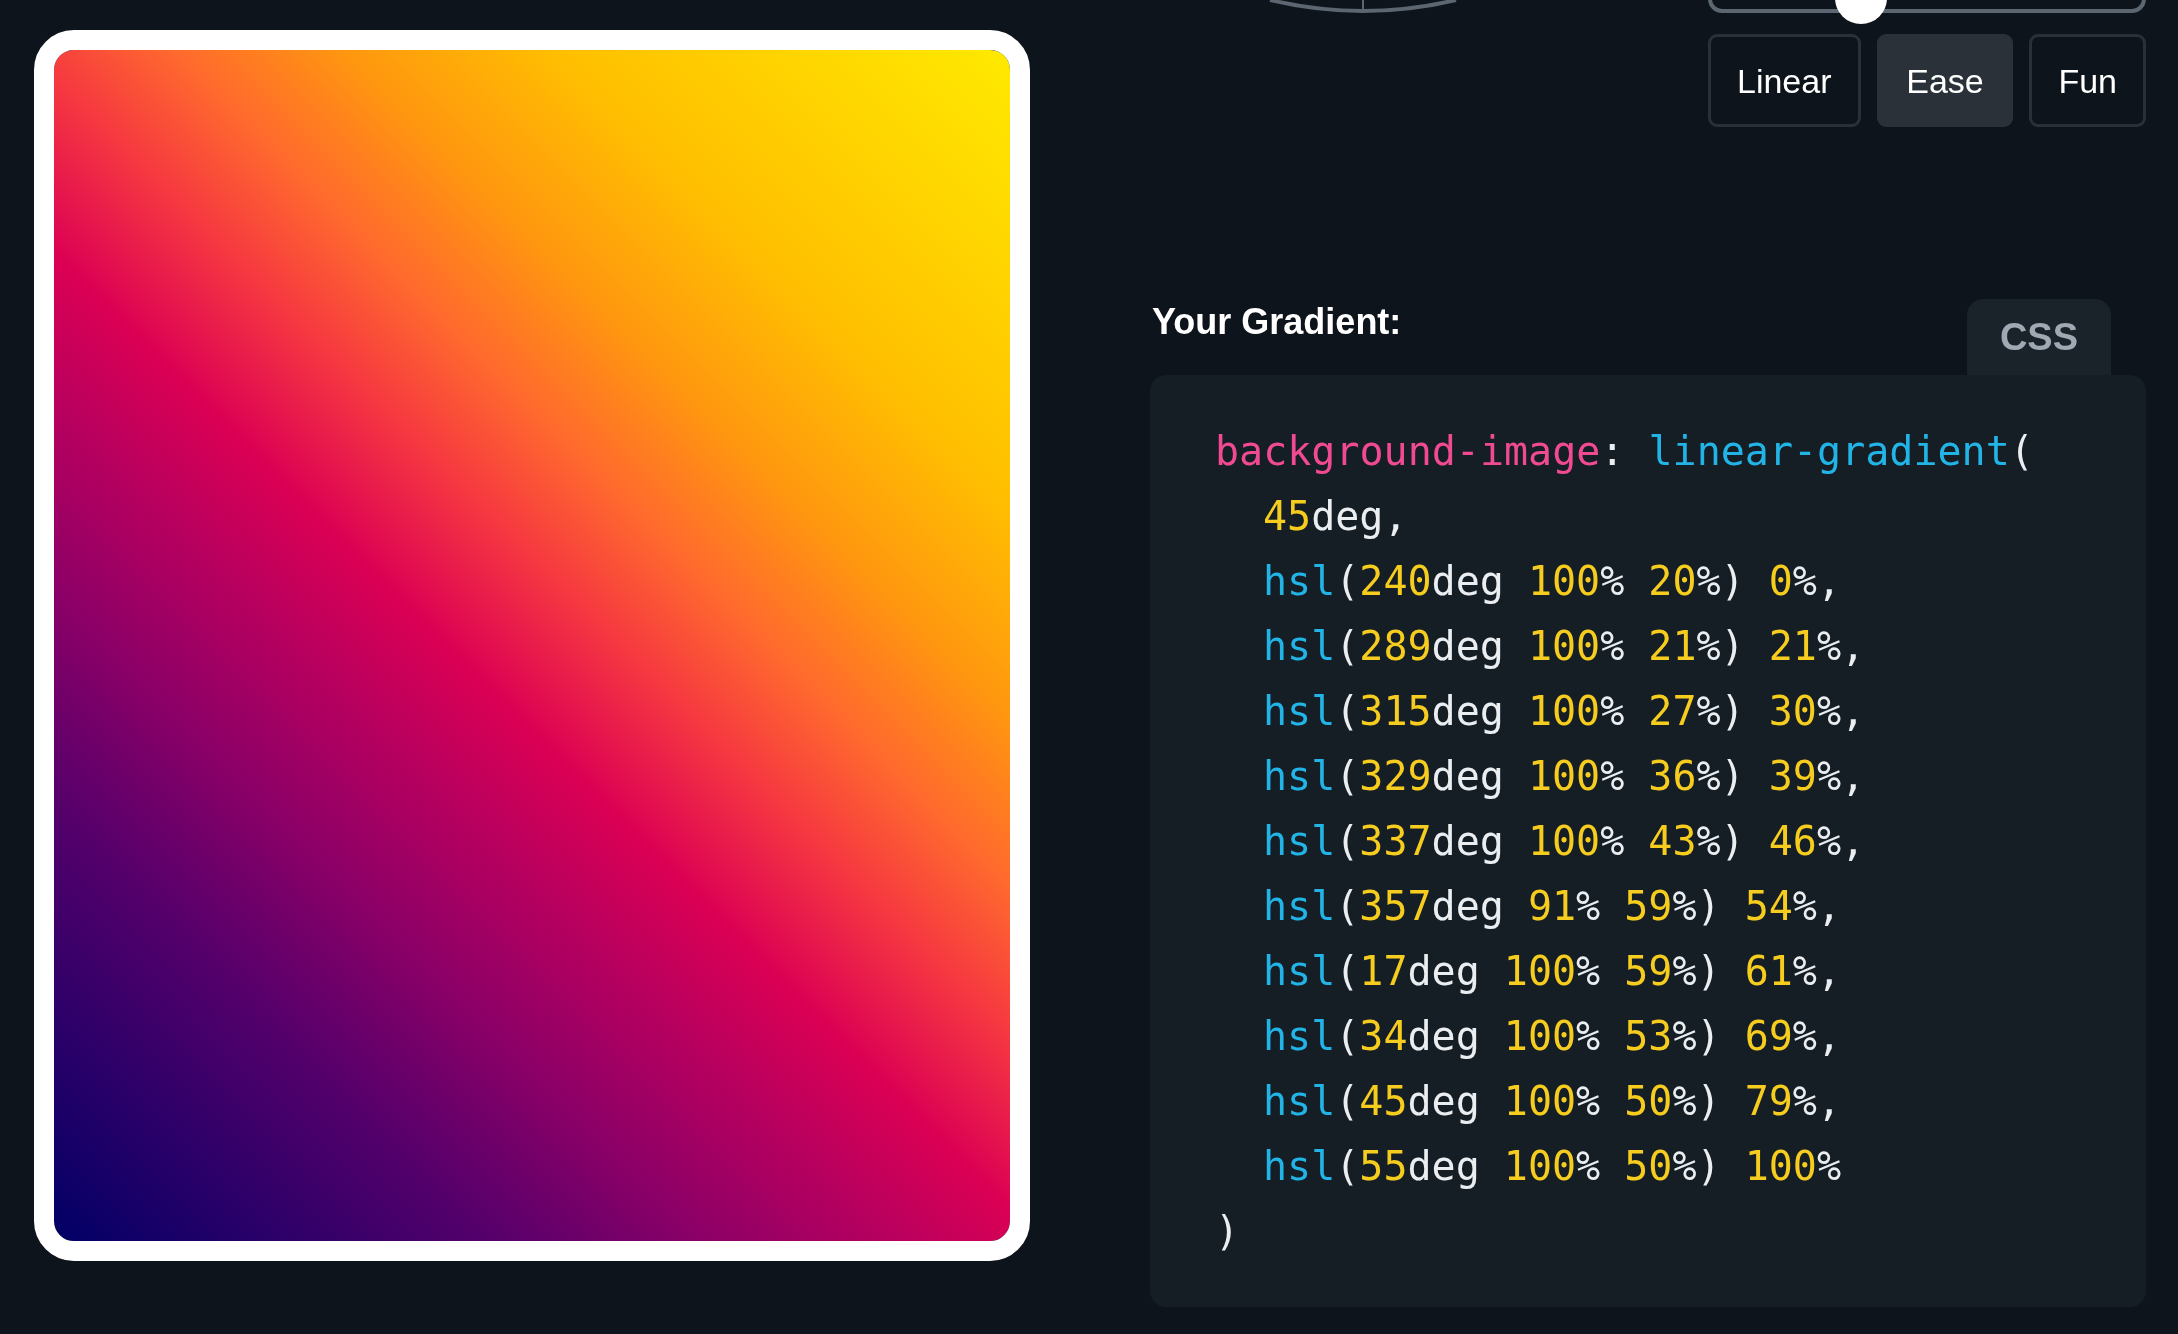 Image resolution: width=2178 pixels, height=1334 pixels. What do you see at coordinates (1564, 646) in the screenshot?
I see `code-line: hsl(289deg 100% 21%) 21%,` at bounding box center [1564, 646].